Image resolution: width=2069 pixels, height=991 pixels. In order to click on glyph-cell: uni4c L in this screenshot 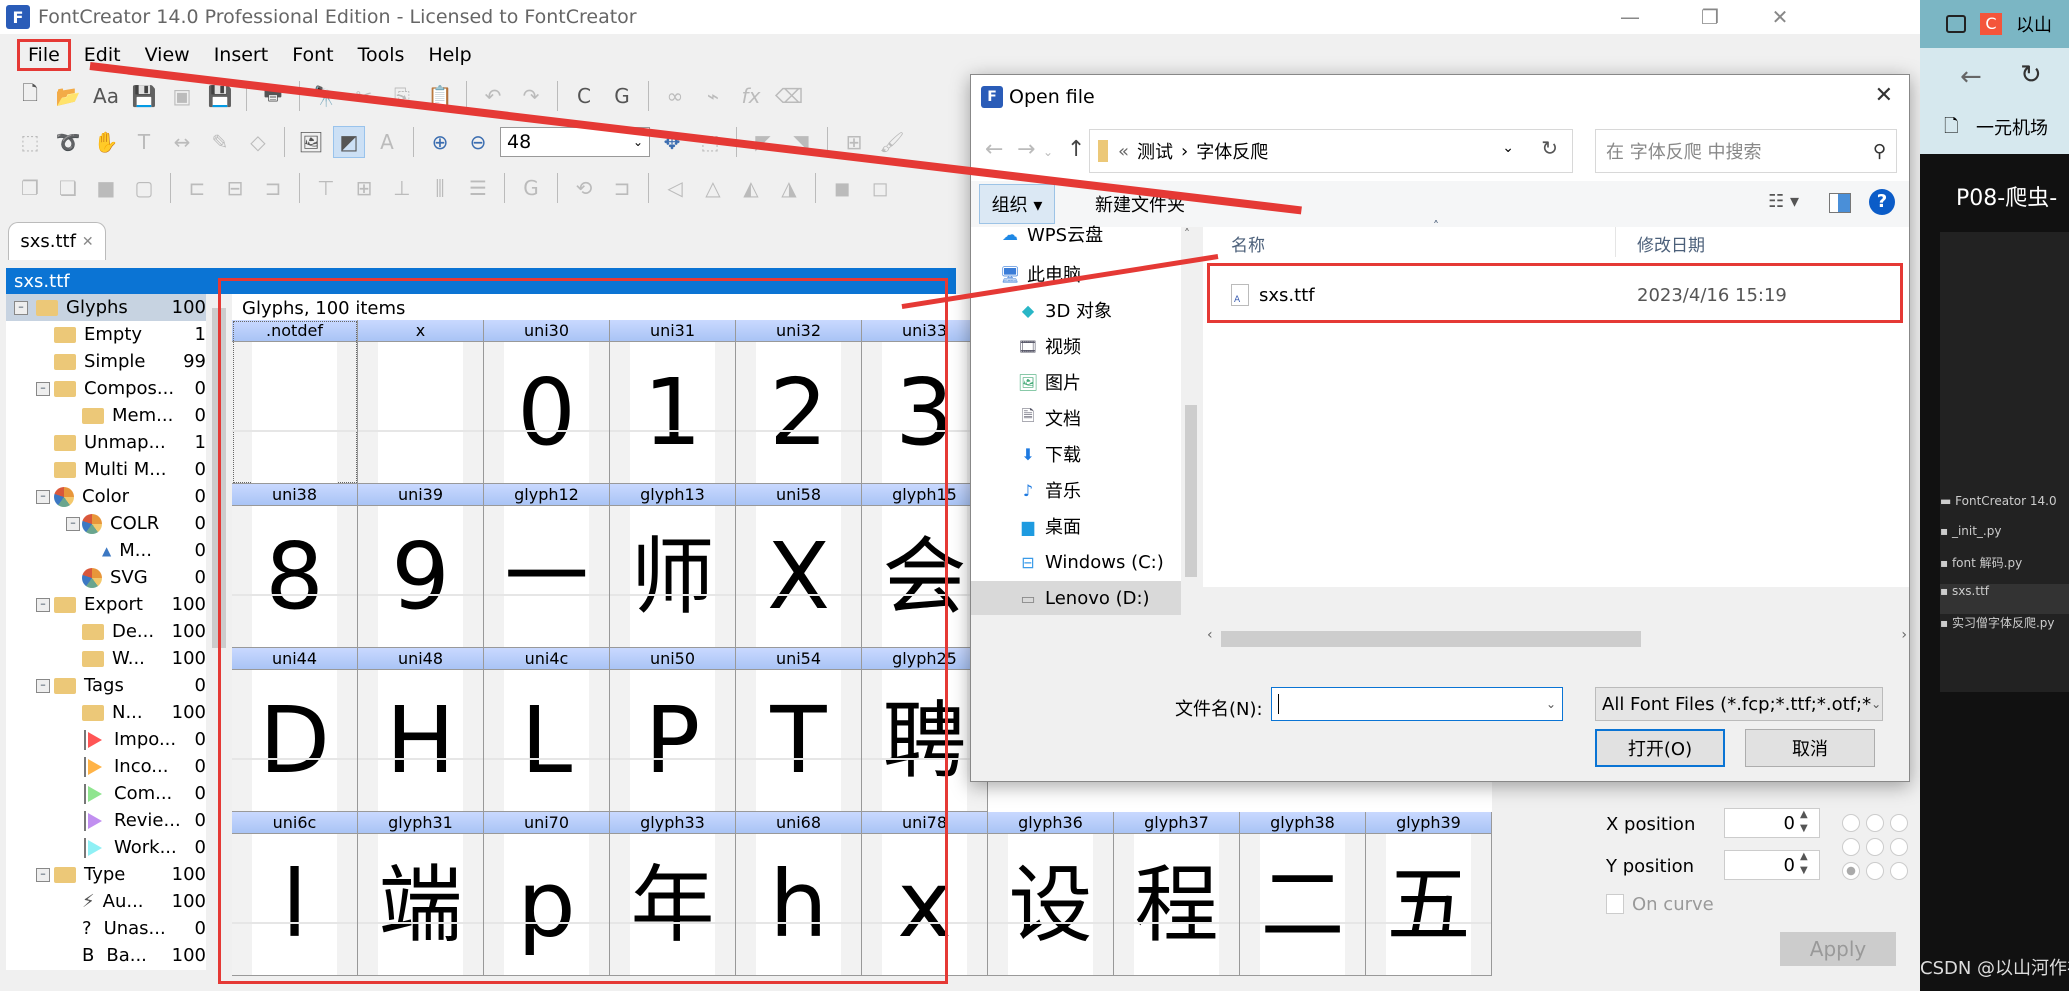, I will do `click(547, 730)`.